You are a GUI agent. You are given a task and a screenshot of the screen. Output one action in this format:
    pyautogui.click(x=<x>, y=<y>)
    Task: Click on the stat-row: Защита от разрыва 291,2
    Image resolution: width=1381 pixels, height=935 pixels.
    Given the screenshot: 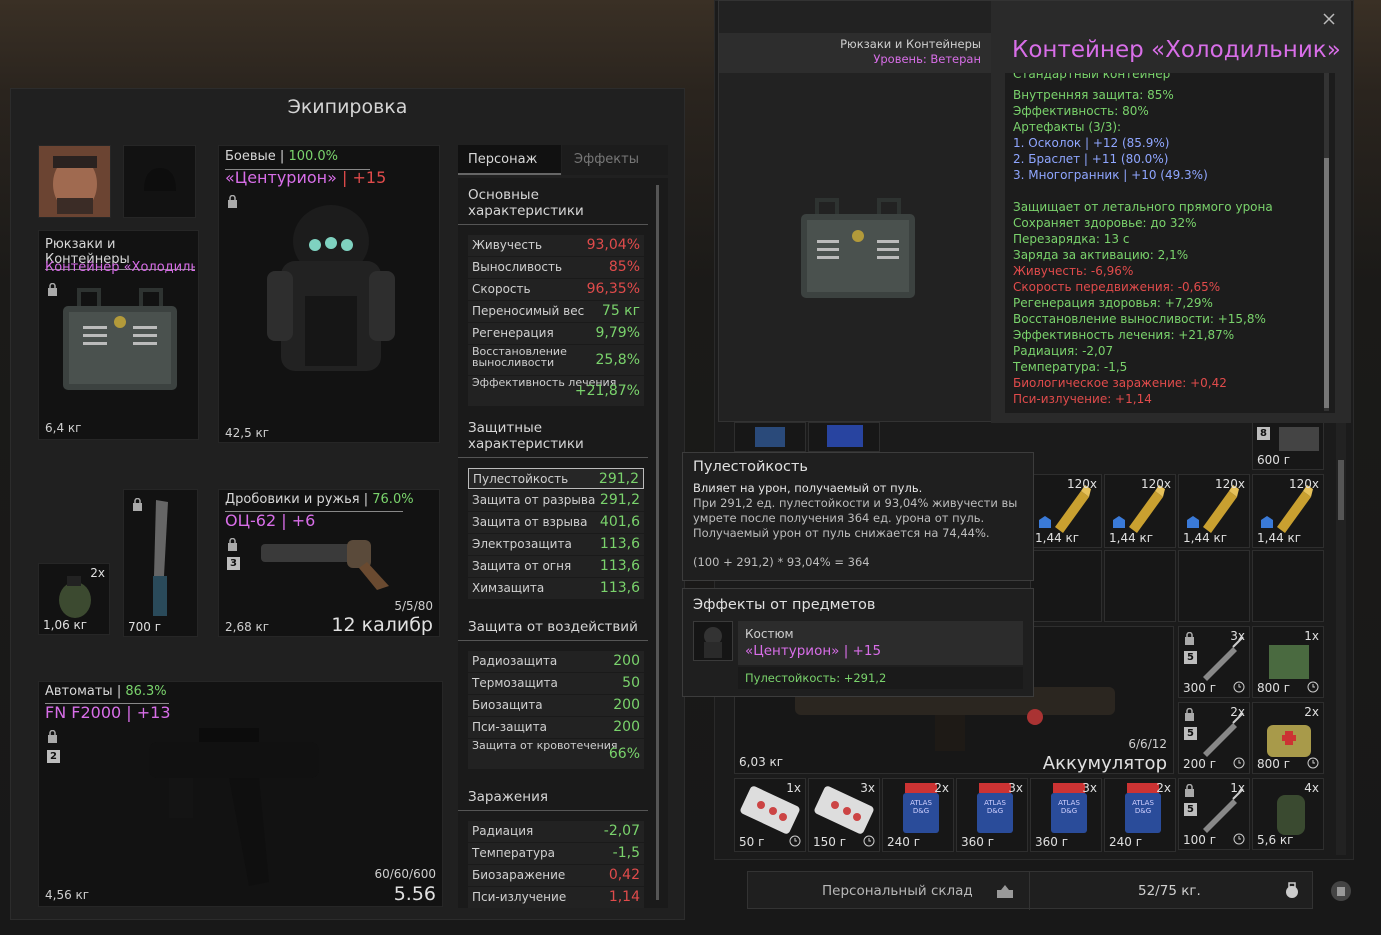 What is the action you would take?
    pyautogui.click(x=556, y=500)
    